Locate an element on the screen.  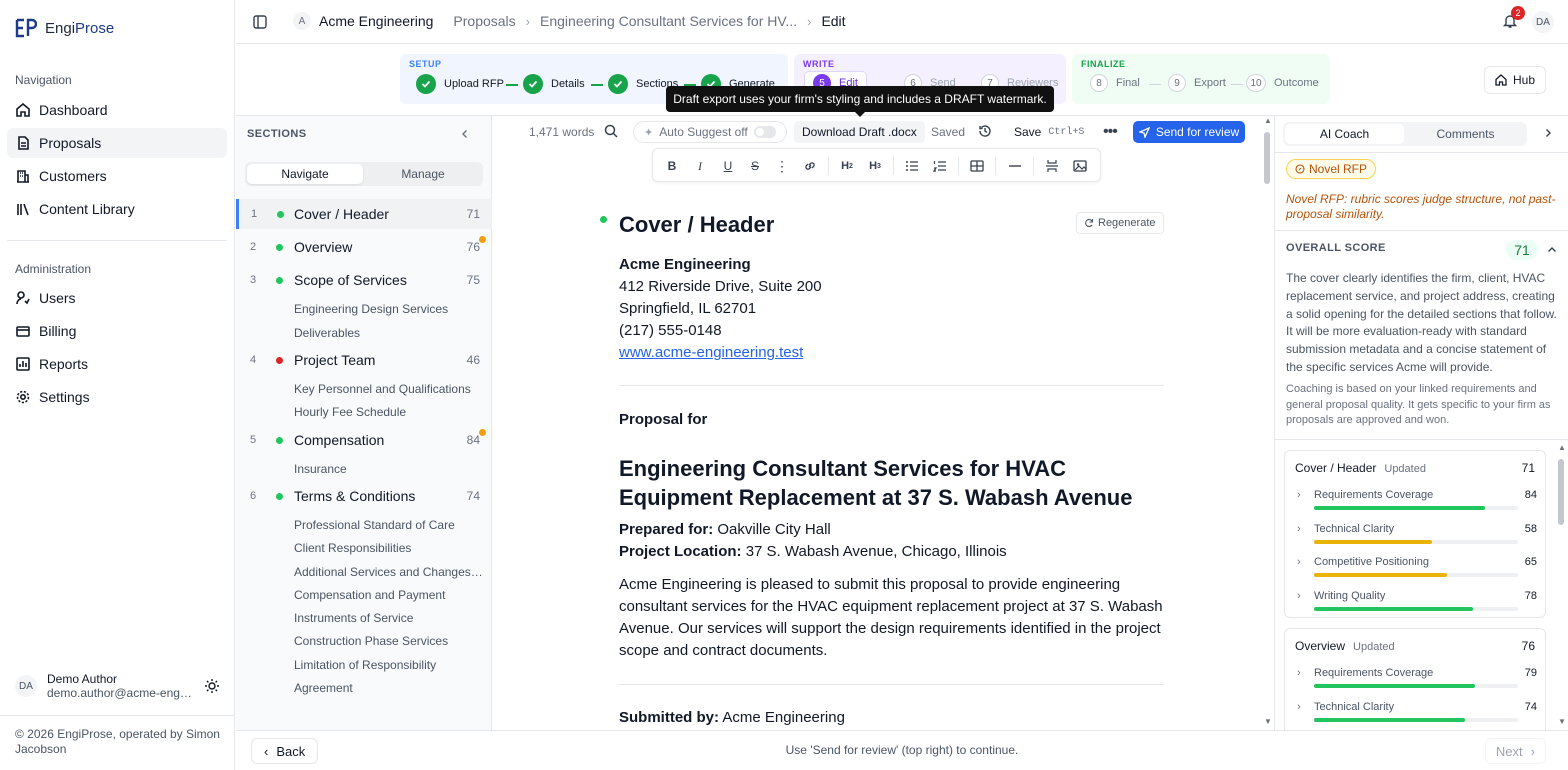
history-icon is located at coordinates (985, 131).